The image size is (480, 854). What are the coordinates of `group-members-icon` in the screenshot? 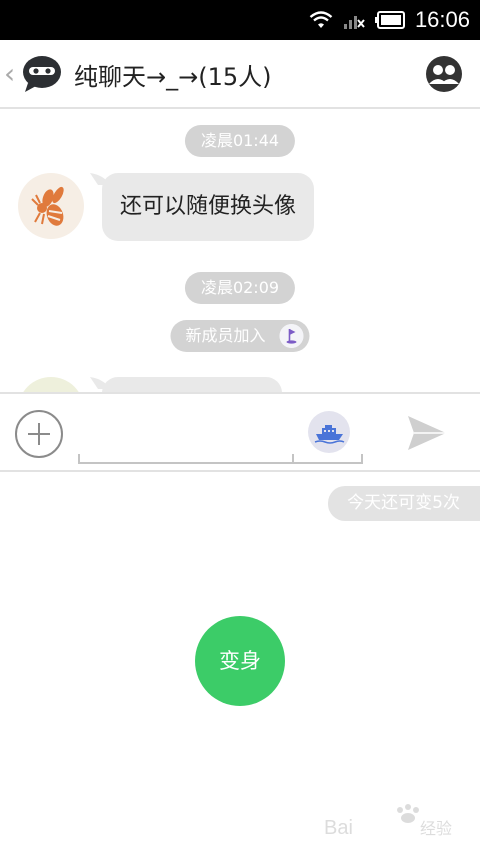 It's located at (444, 74).